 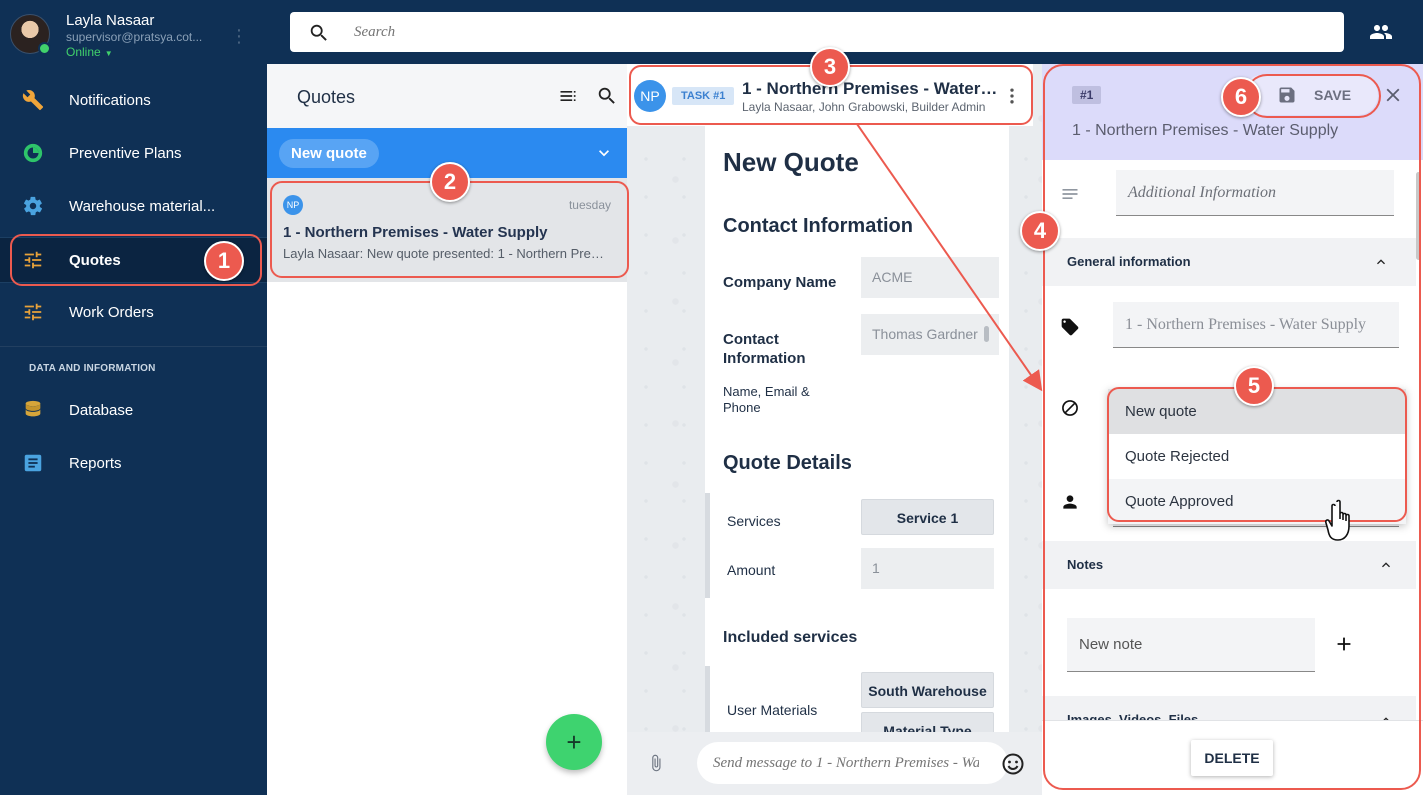 I want to click on sidebar-item-label: Preventive Plans, so click(x=125, y=153).